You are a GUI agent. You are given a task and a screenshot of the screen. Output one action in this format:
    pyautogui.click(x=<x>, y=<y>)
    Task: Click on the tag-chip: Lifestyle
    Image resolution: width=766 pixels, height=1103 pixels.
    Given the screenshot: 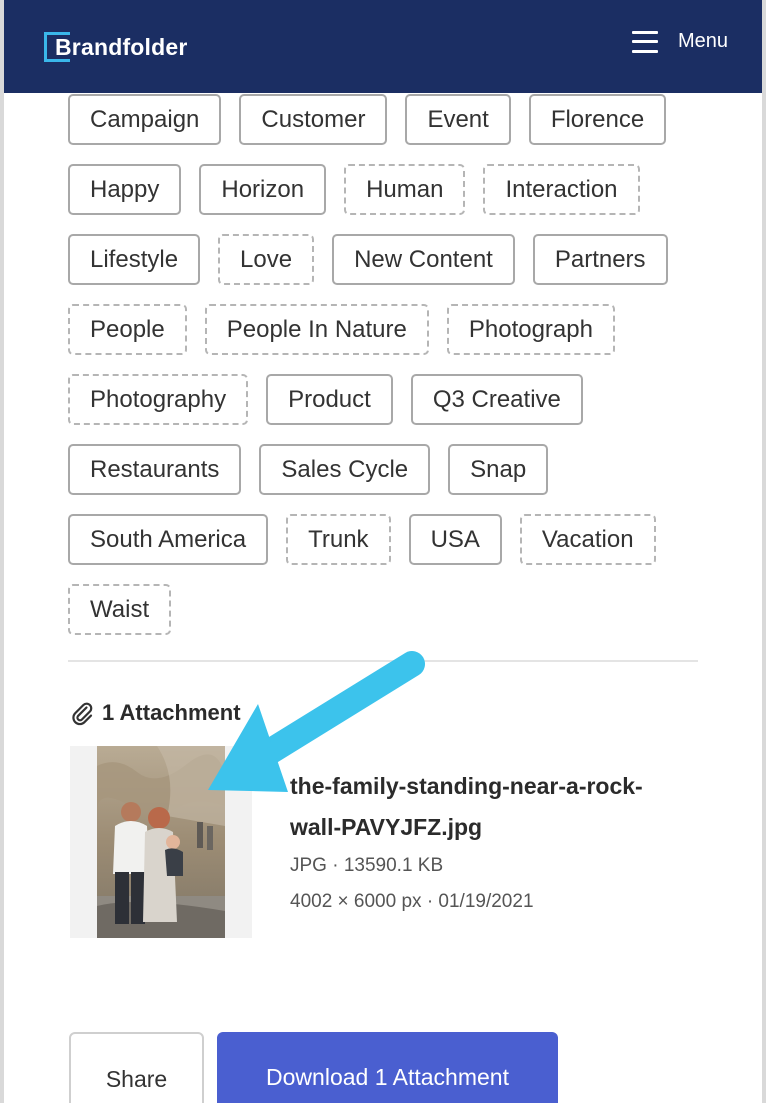 What is the action you would take?
    pyautogui.click(x=134, y=259)
    